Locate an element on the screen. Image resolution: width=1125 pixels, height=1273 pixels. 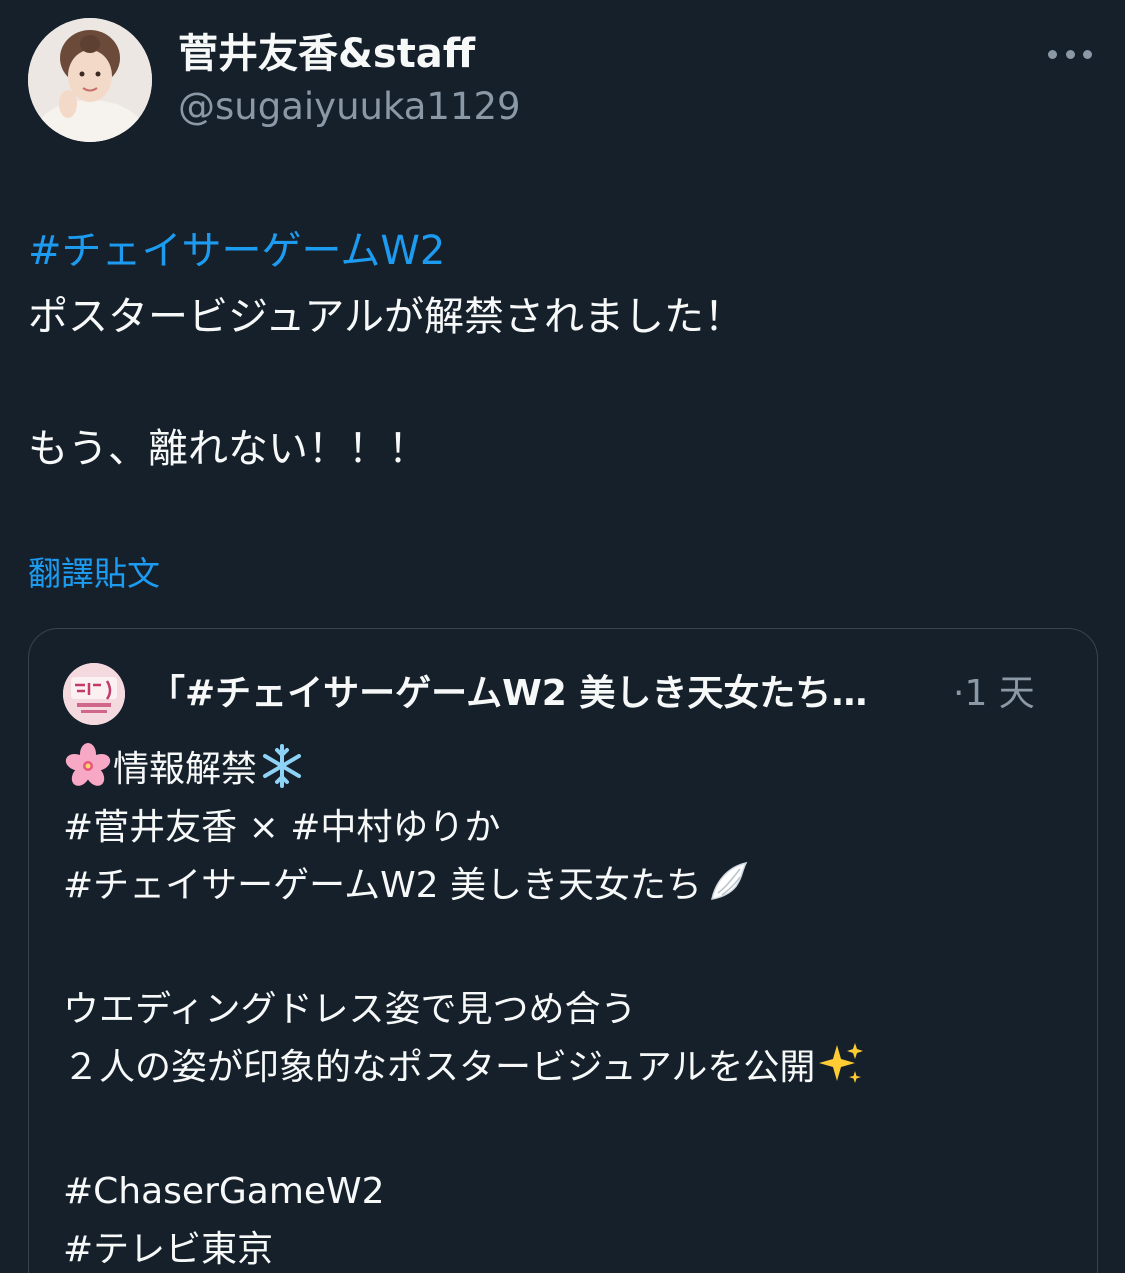
quote-line: ウエディングドレス姿で見つめ合う is located at coordinates (350, 1009).